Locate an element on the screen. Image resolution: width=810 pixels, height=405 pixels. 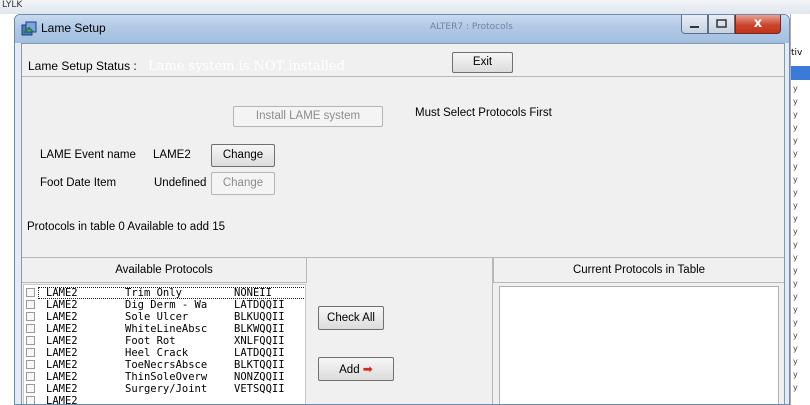
behind-title-fragment: ALTER7 : Protocols is located at coordinates (471, 27).